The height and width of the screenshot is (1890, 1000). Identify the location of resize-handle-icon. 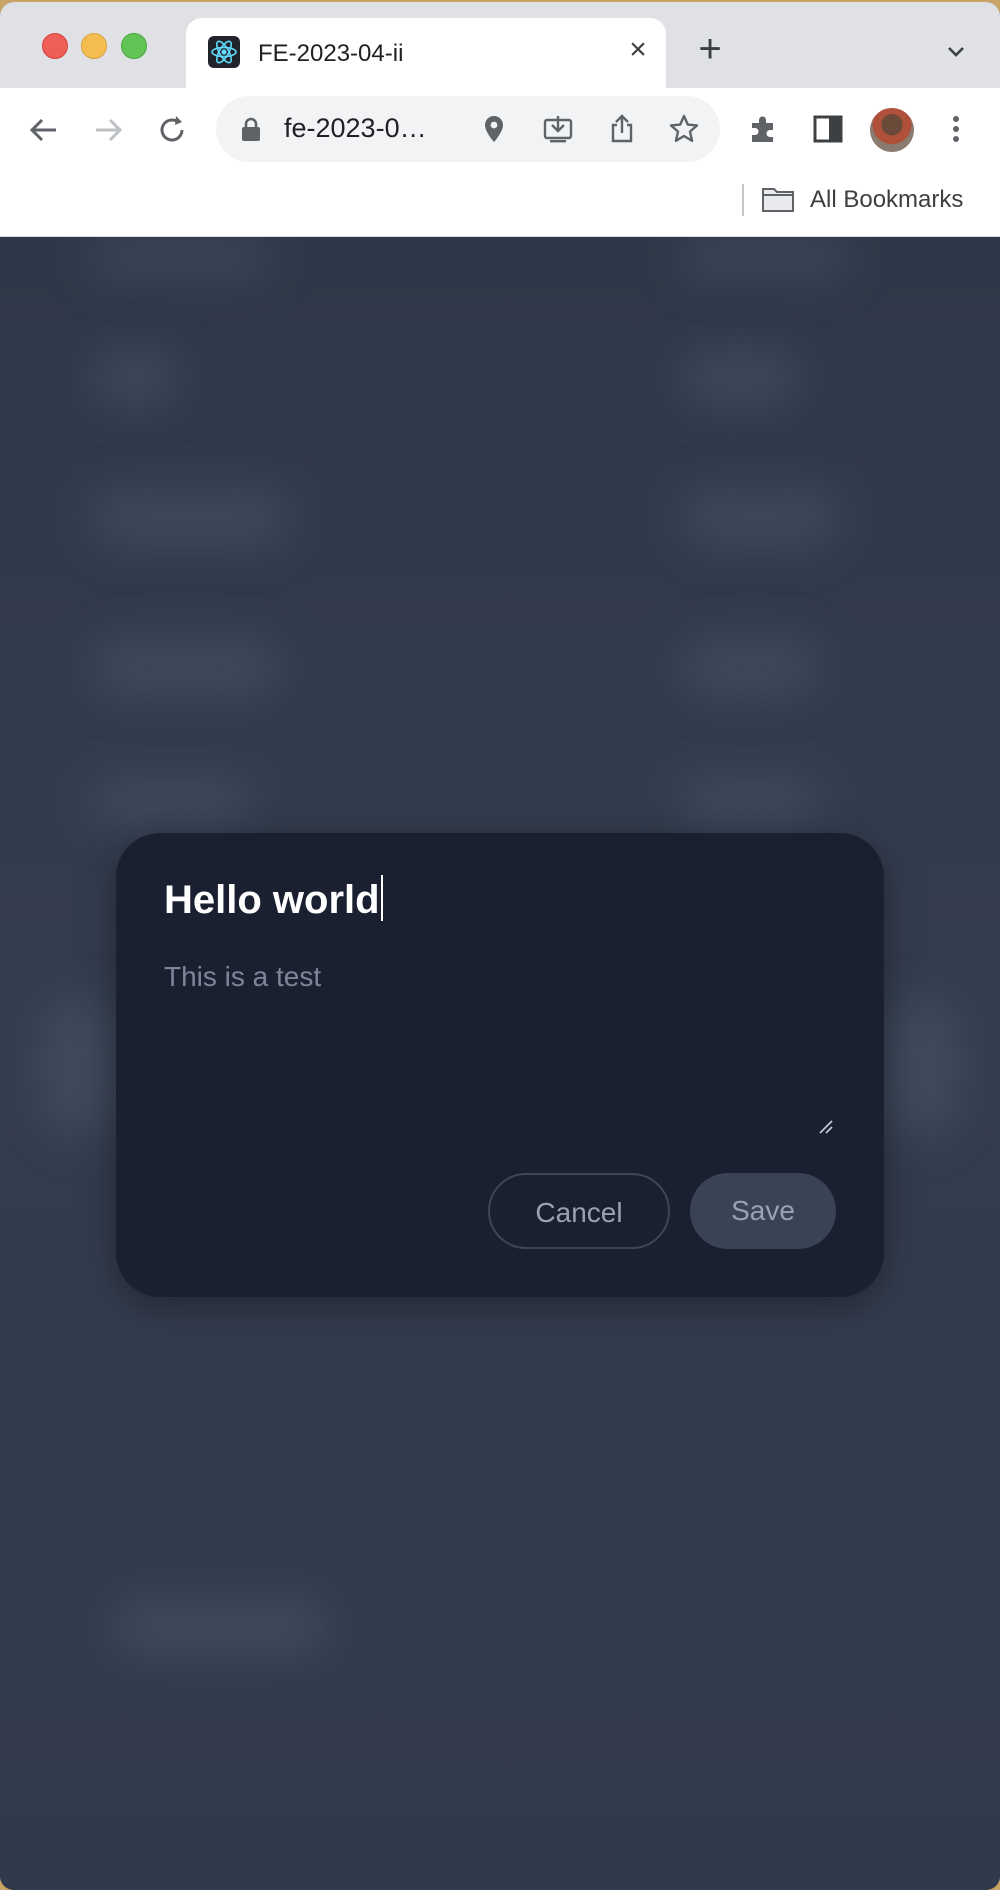
(826, 1127).